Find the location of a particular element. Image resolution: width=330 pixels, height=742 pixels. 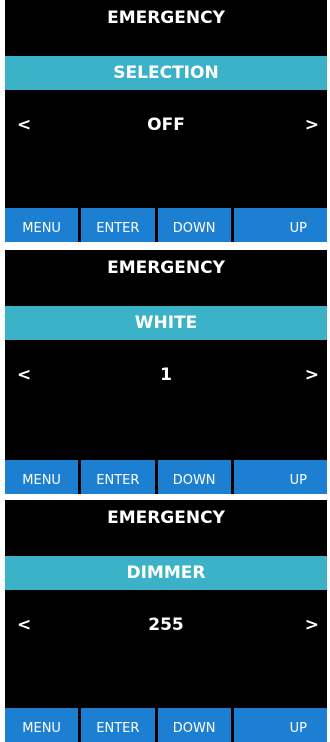

menu-band-white: WHITE is located at coordinates (166, 323).